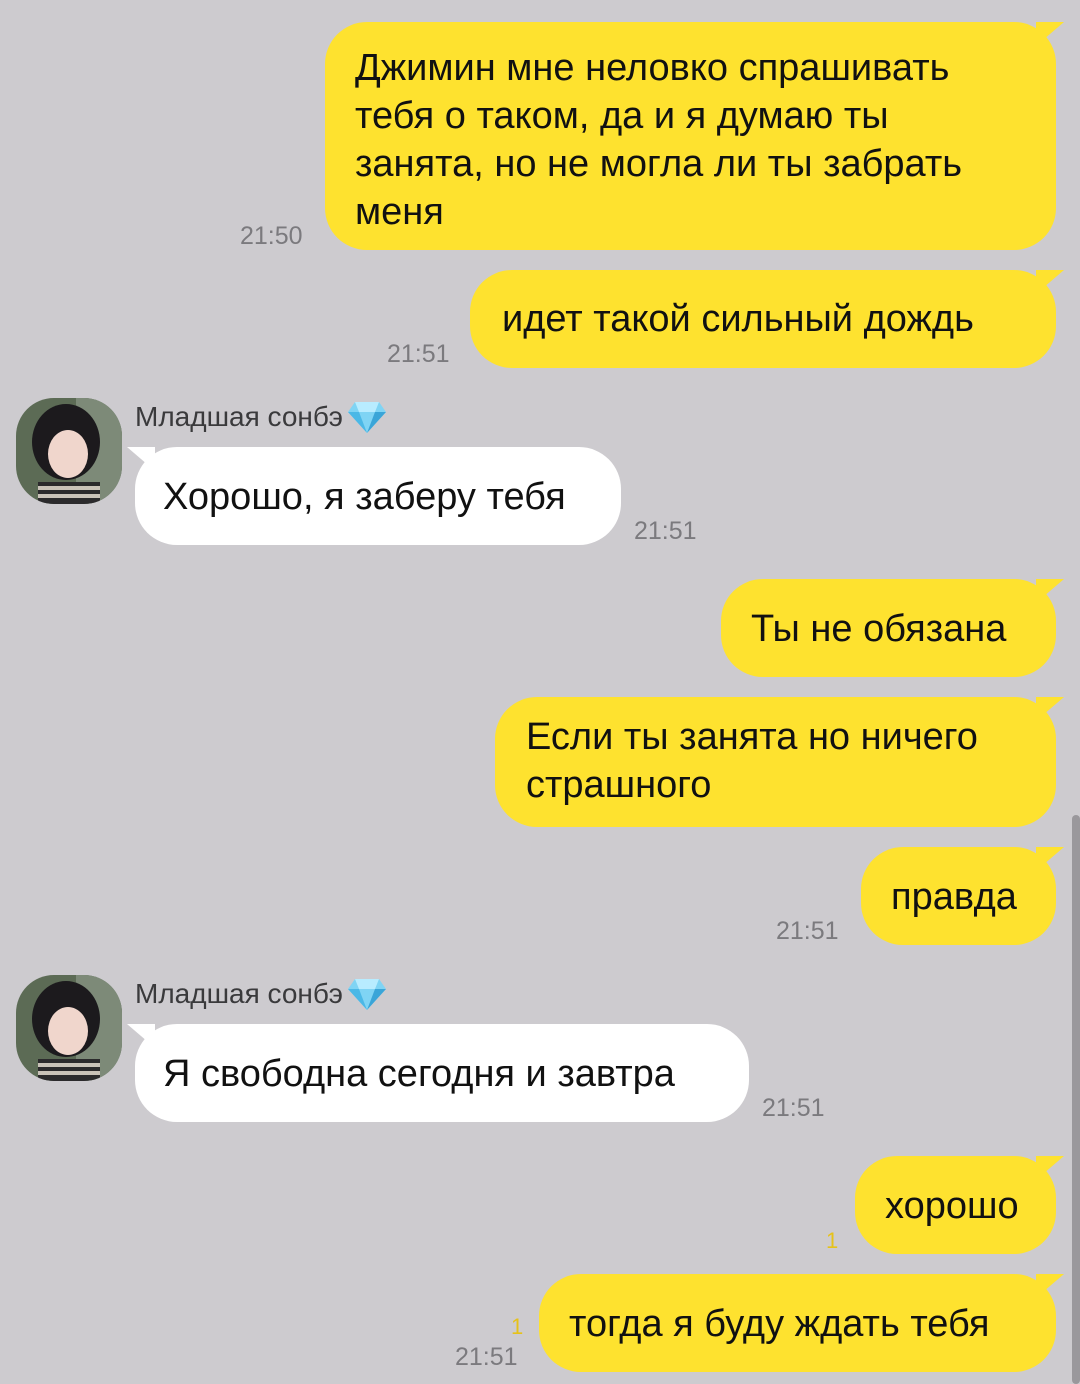 This screenshot has width=1080, height=1384. Describe the element at coordinates (952, 1206) in the screenshot. I see `message-text-line: хорошо` at that location.